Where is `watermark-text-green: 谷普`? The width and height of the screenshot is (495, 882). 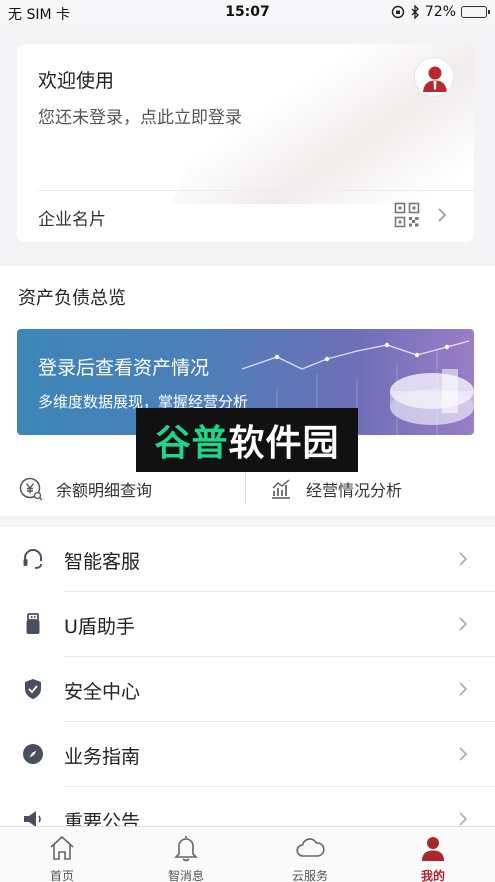 watermark-text-green: 谷普 is located at coordinates (191, 443).